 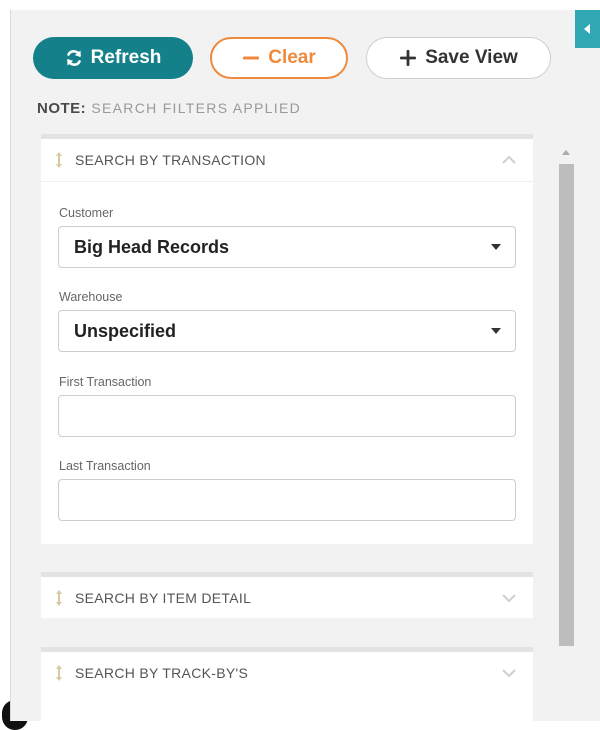 What do you see at coordinates (126, 57) in the screenshot?
I see `refresh-button-label: Refresh` at bounding box center [126, 57].